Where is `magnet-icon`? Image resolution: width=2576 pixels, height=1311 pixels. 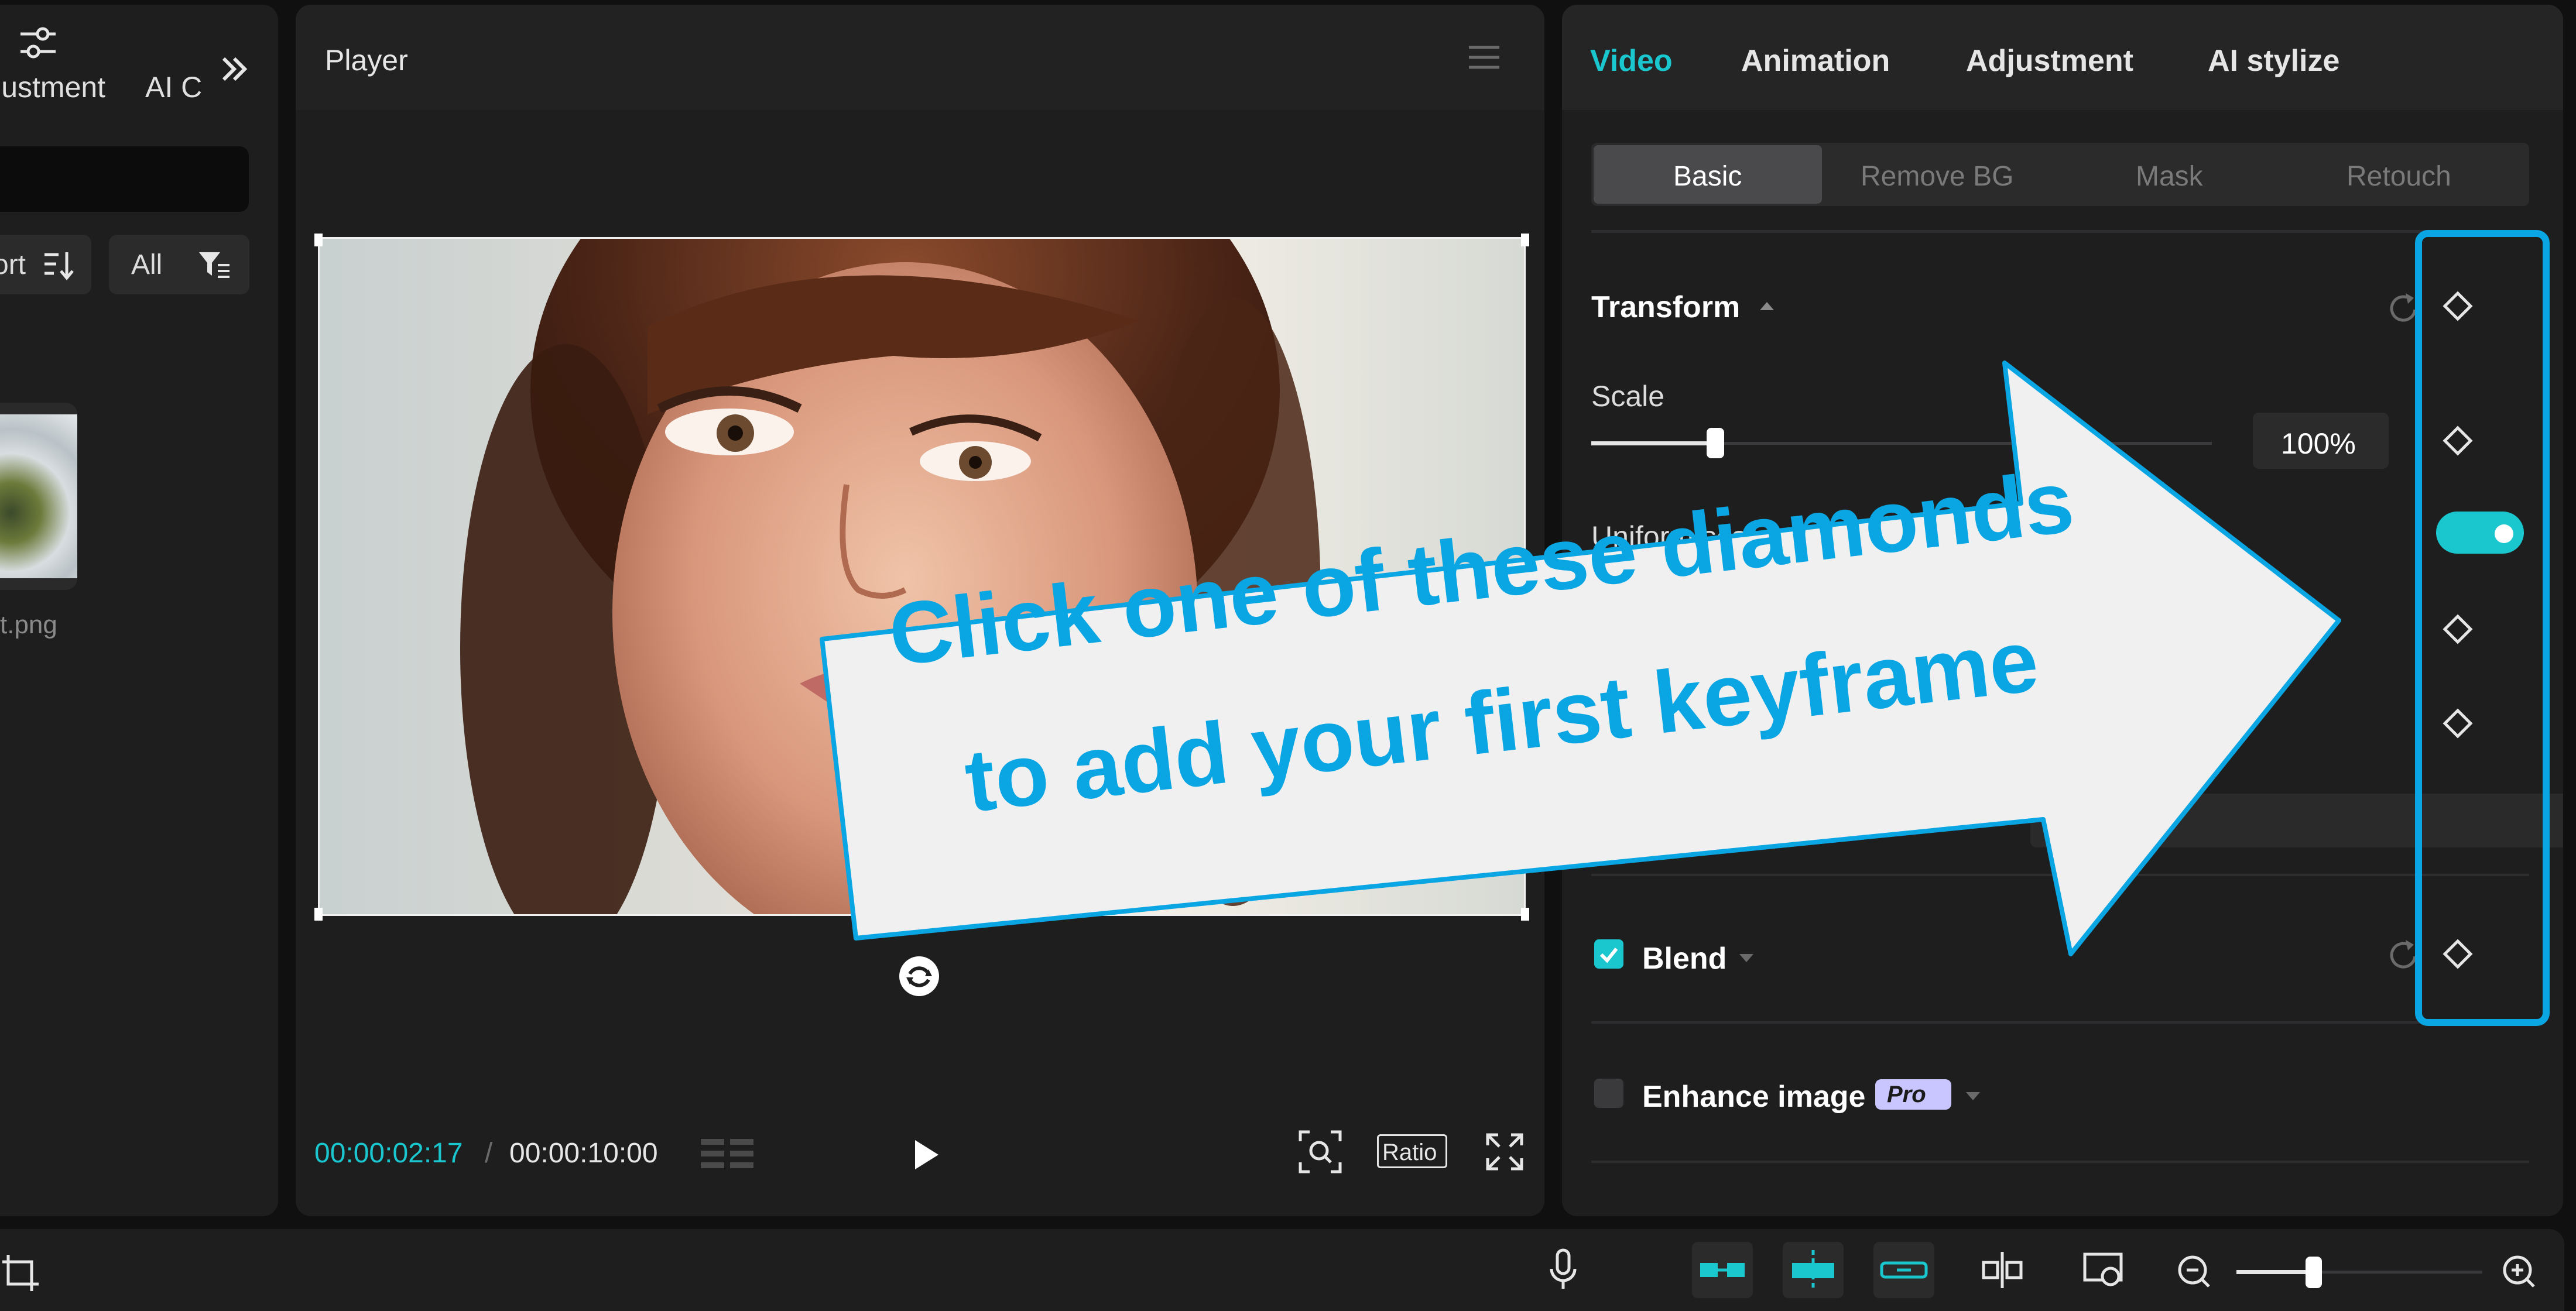 magnet-icon is located at coordinates (1813, 1270).